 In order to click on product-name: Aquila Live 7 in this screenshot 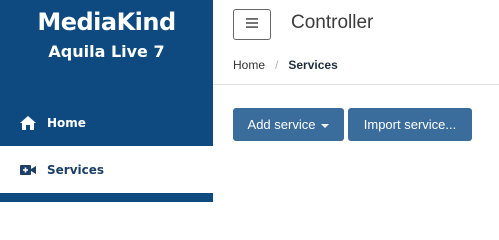, I will do `click(106, 51)`.